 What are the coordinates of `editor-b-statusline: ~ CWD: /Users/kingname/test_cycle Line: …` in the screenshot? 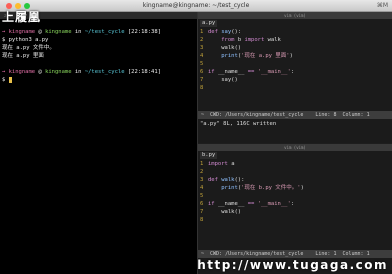 It's located at (295, 254).